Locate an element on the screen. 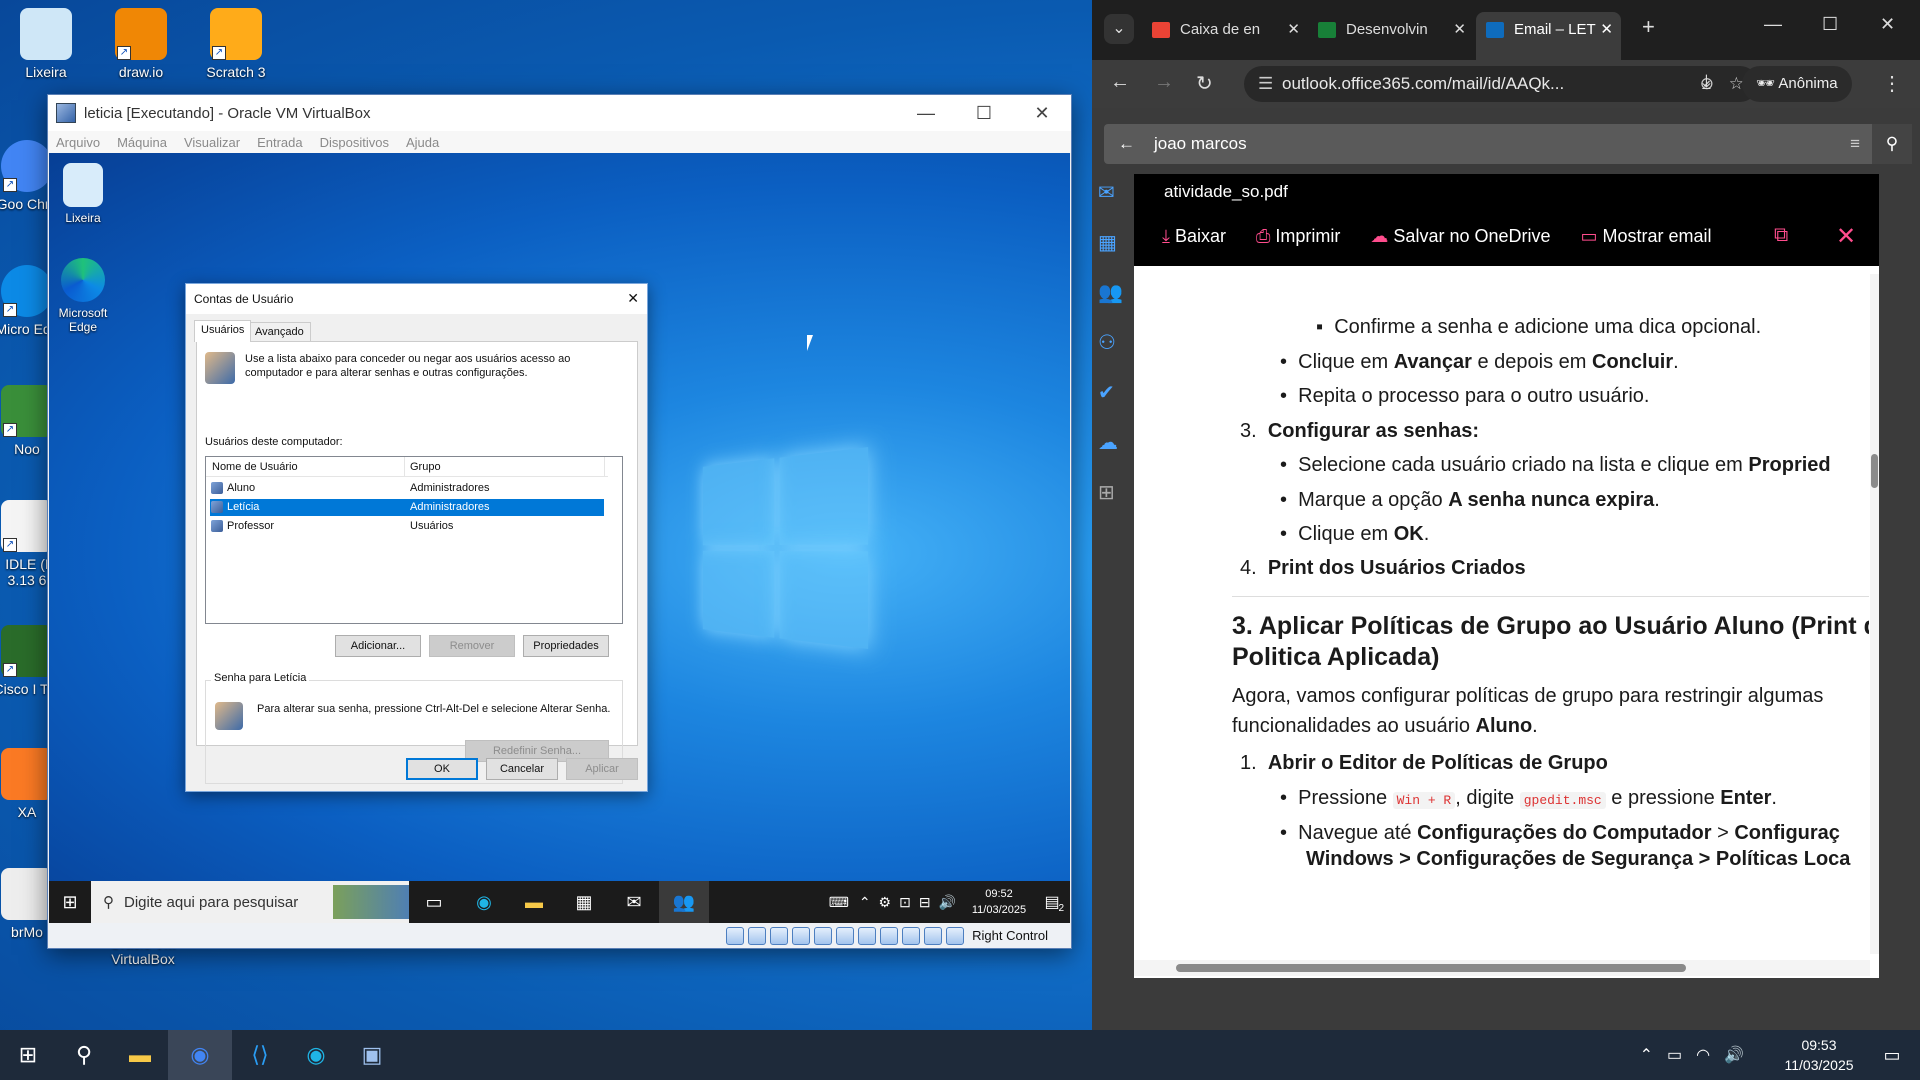 The image size is (1920, 1080). tab-close-icon: ✕ is located at coordinates (1459, 30).